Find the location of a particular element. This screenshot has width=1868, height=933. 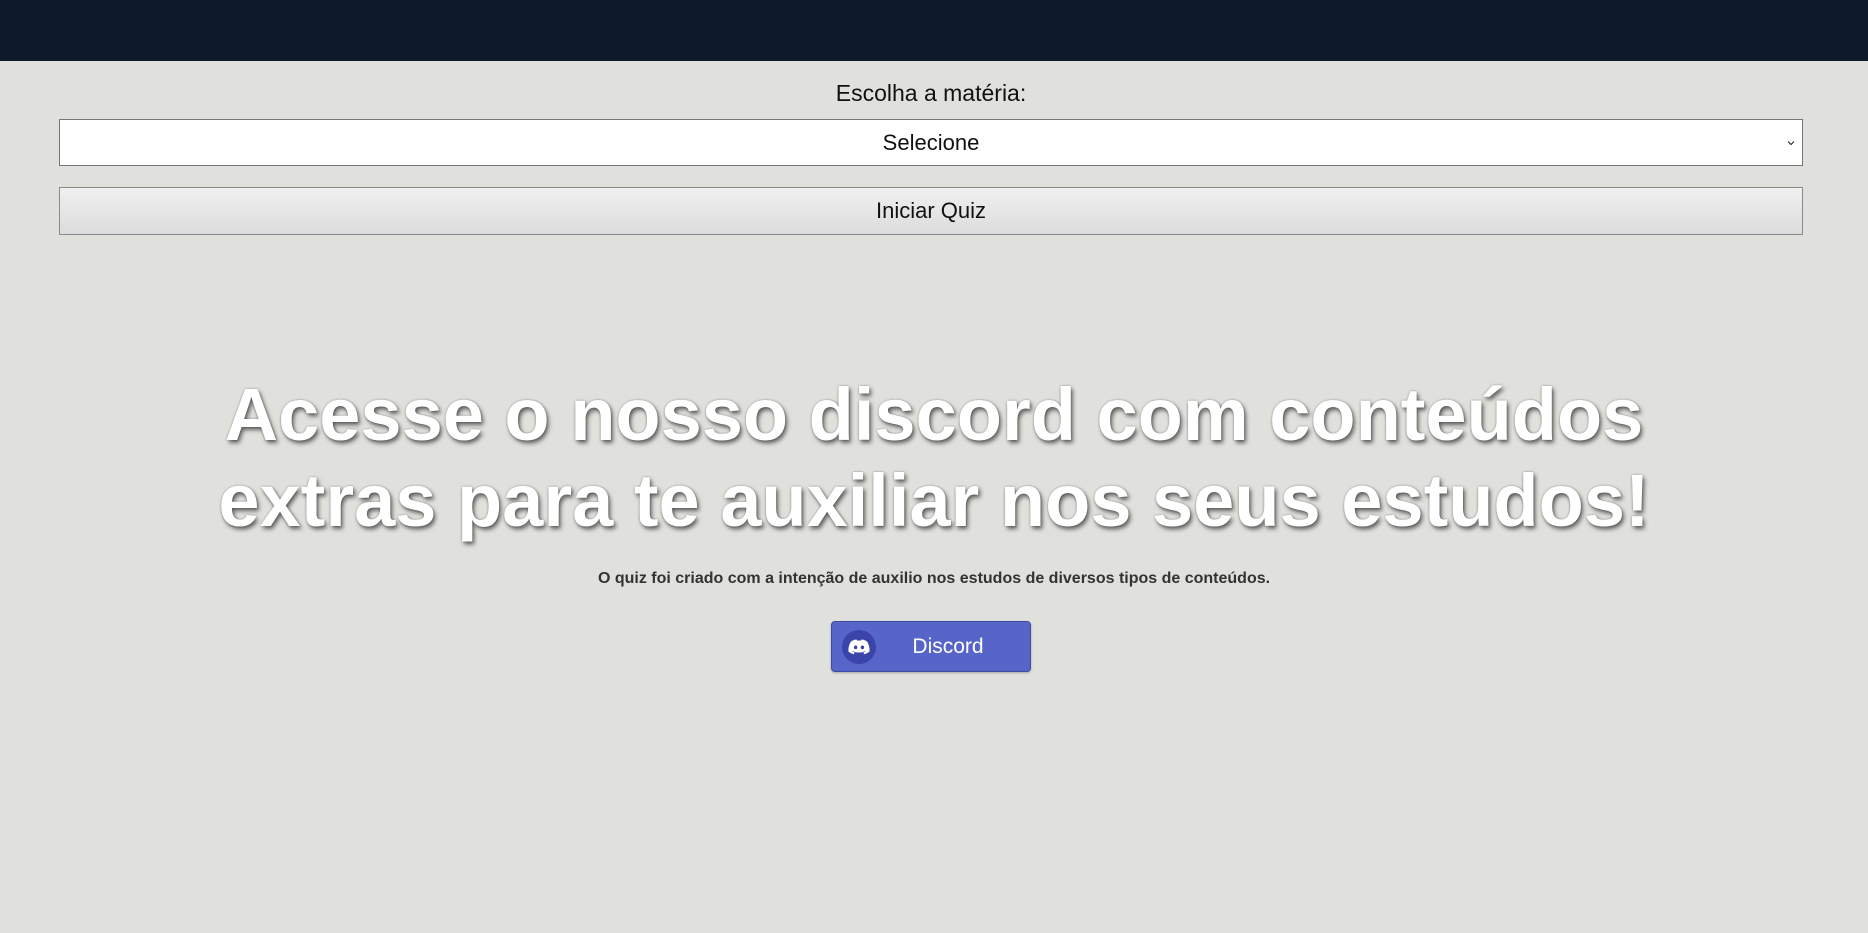

discord-button: Discord is located at coordinates (931, 646).